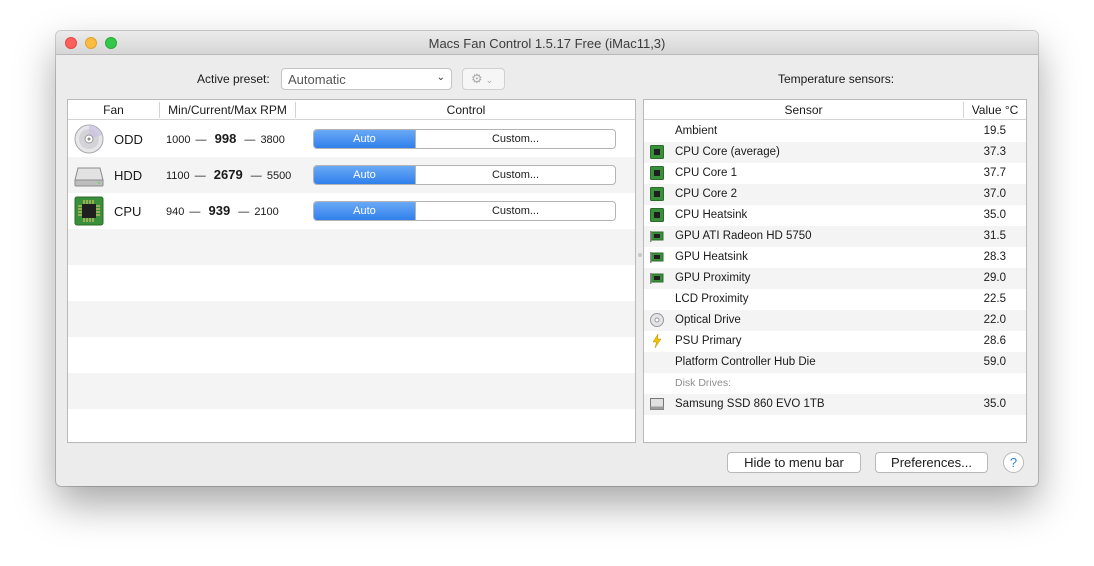 The width and height of the screenshot is (1094, 566). I want to click on split-view-divider, so click(640, 255).